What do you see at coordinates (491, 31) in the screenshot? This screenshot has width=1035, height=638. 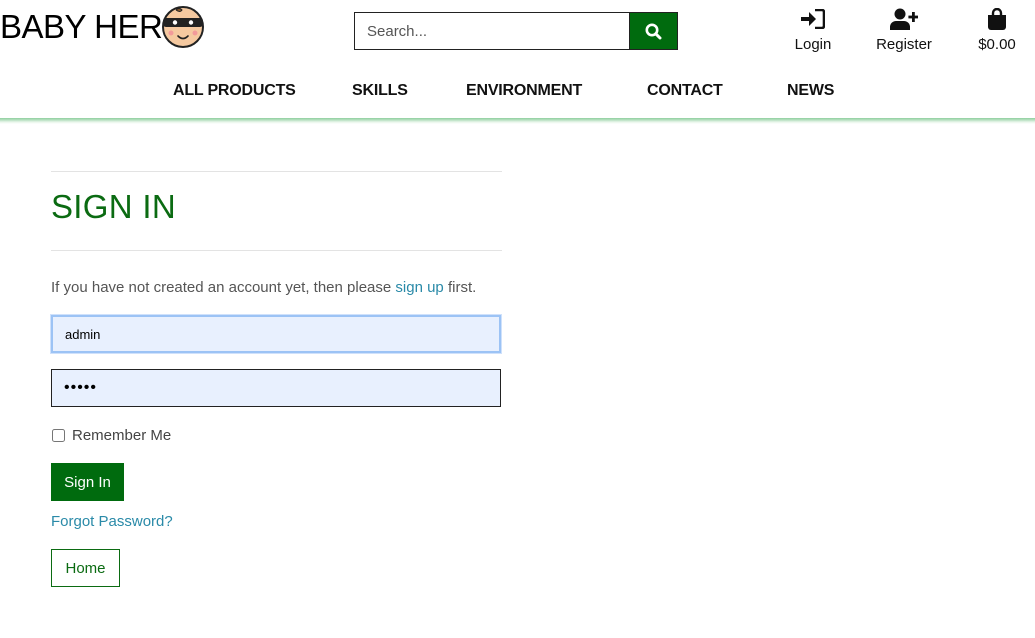 I see `search-input` at bounding box center [491, 31].